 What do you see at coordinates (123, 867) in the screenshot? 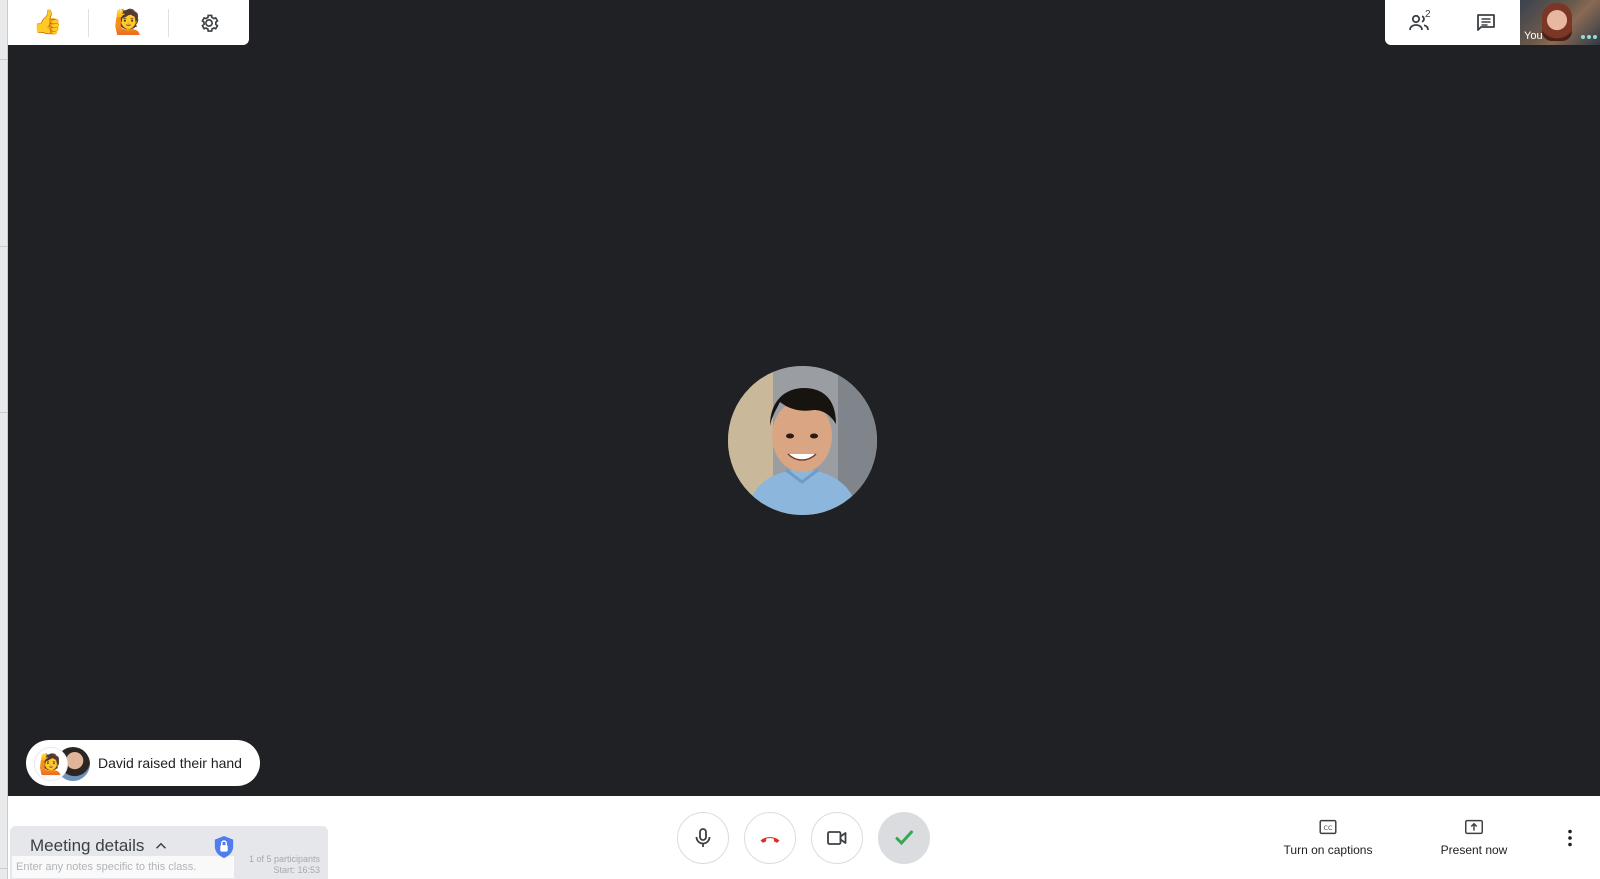
I see `ghost-notes-field: Enter any notes specific to this class.` at bounding box center [123, 867].